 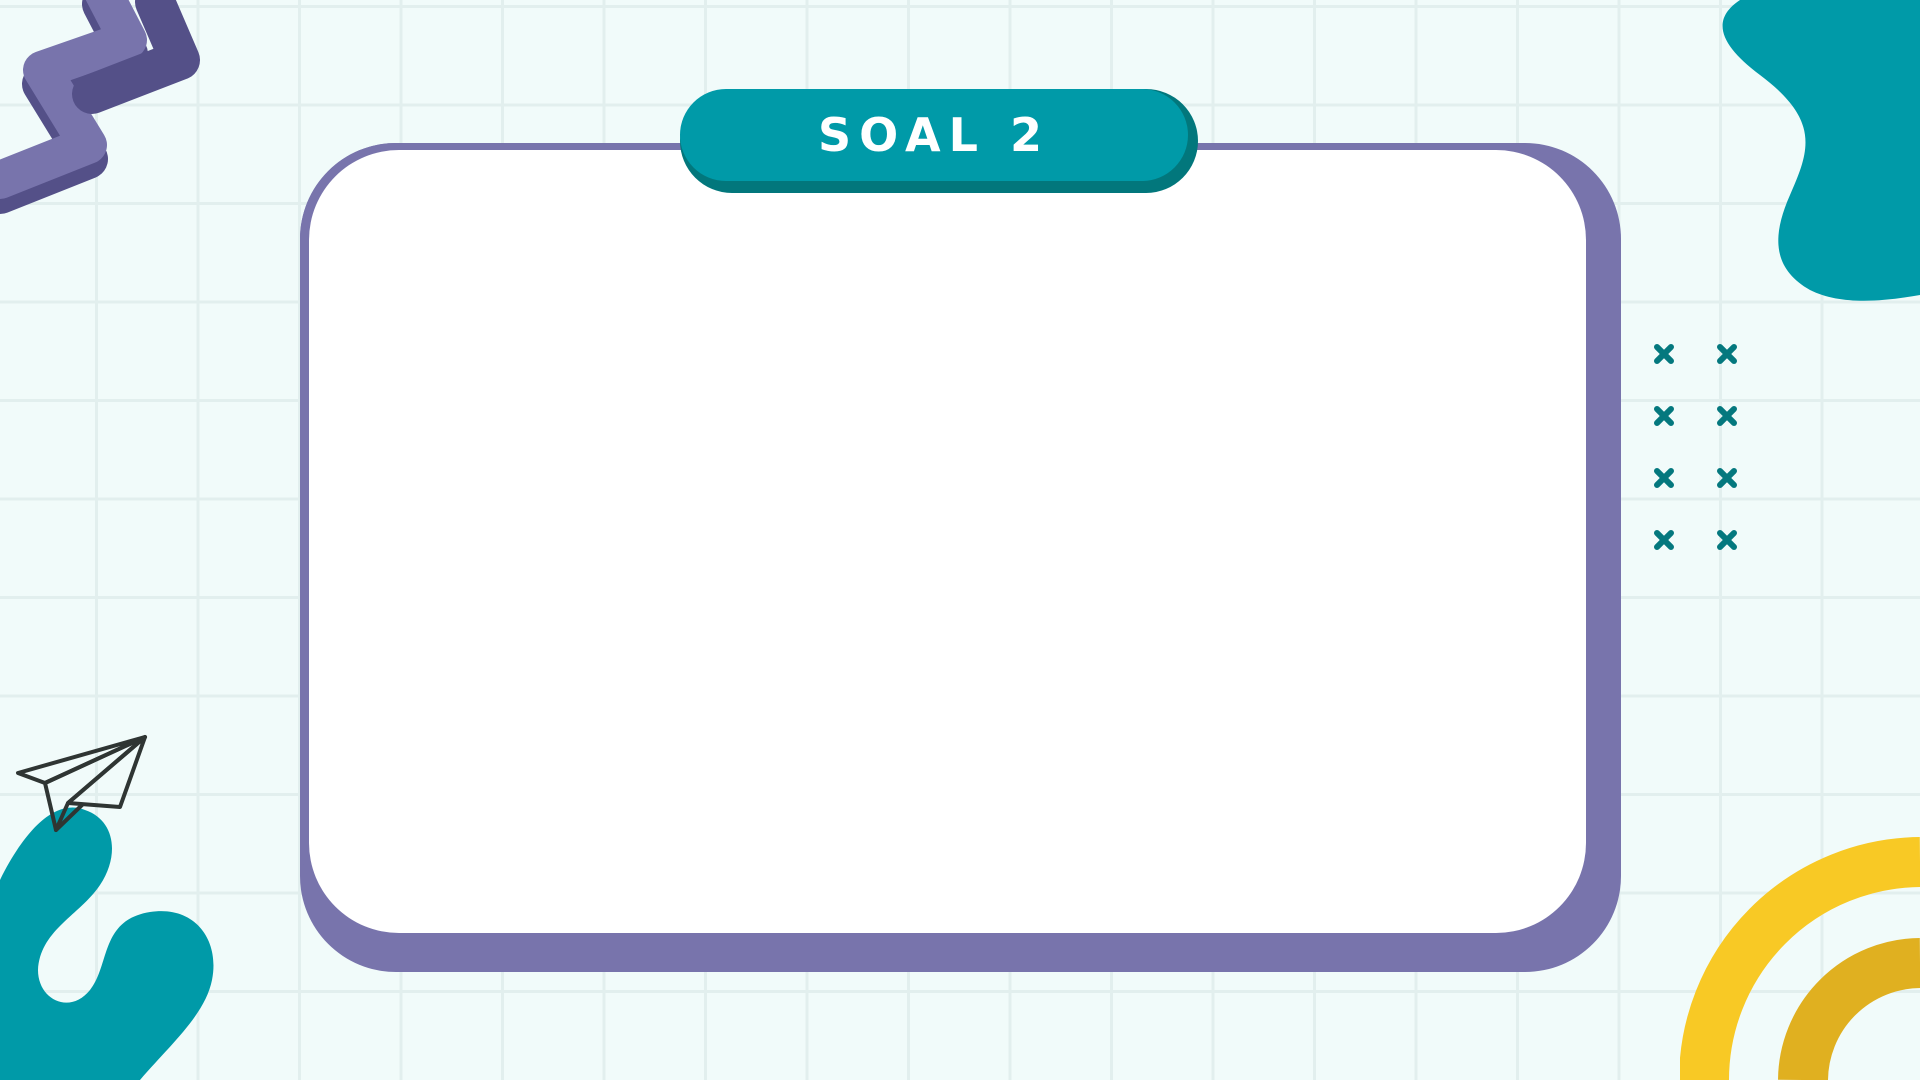 What do you see at coordinates (1821, 150) in the screenshot?
I see `teal-blob-top-right` at bounding box center [1821, 150].